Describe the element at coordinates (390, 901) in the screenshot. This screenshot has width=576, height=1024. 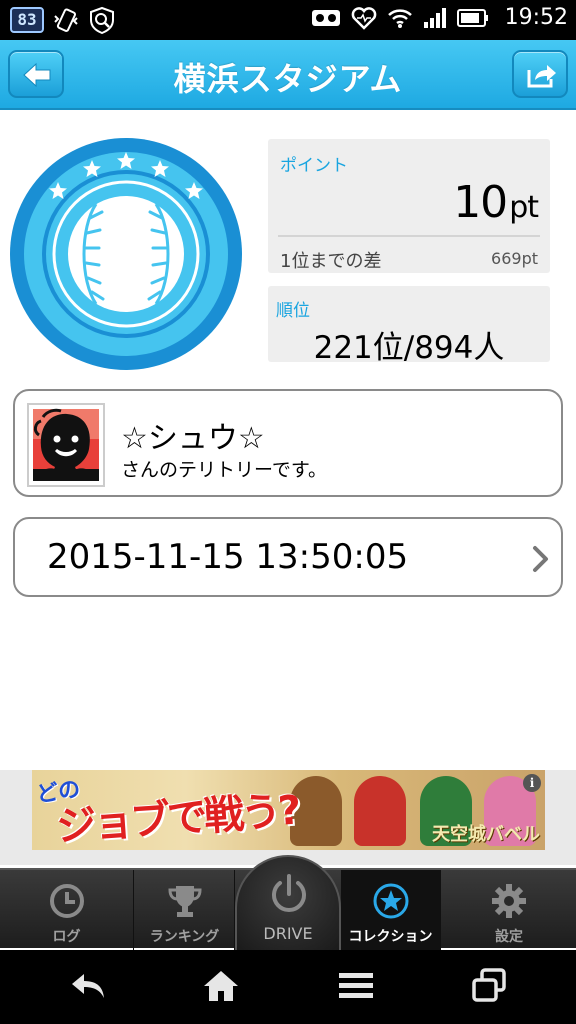
I see `star-icon` at that location.